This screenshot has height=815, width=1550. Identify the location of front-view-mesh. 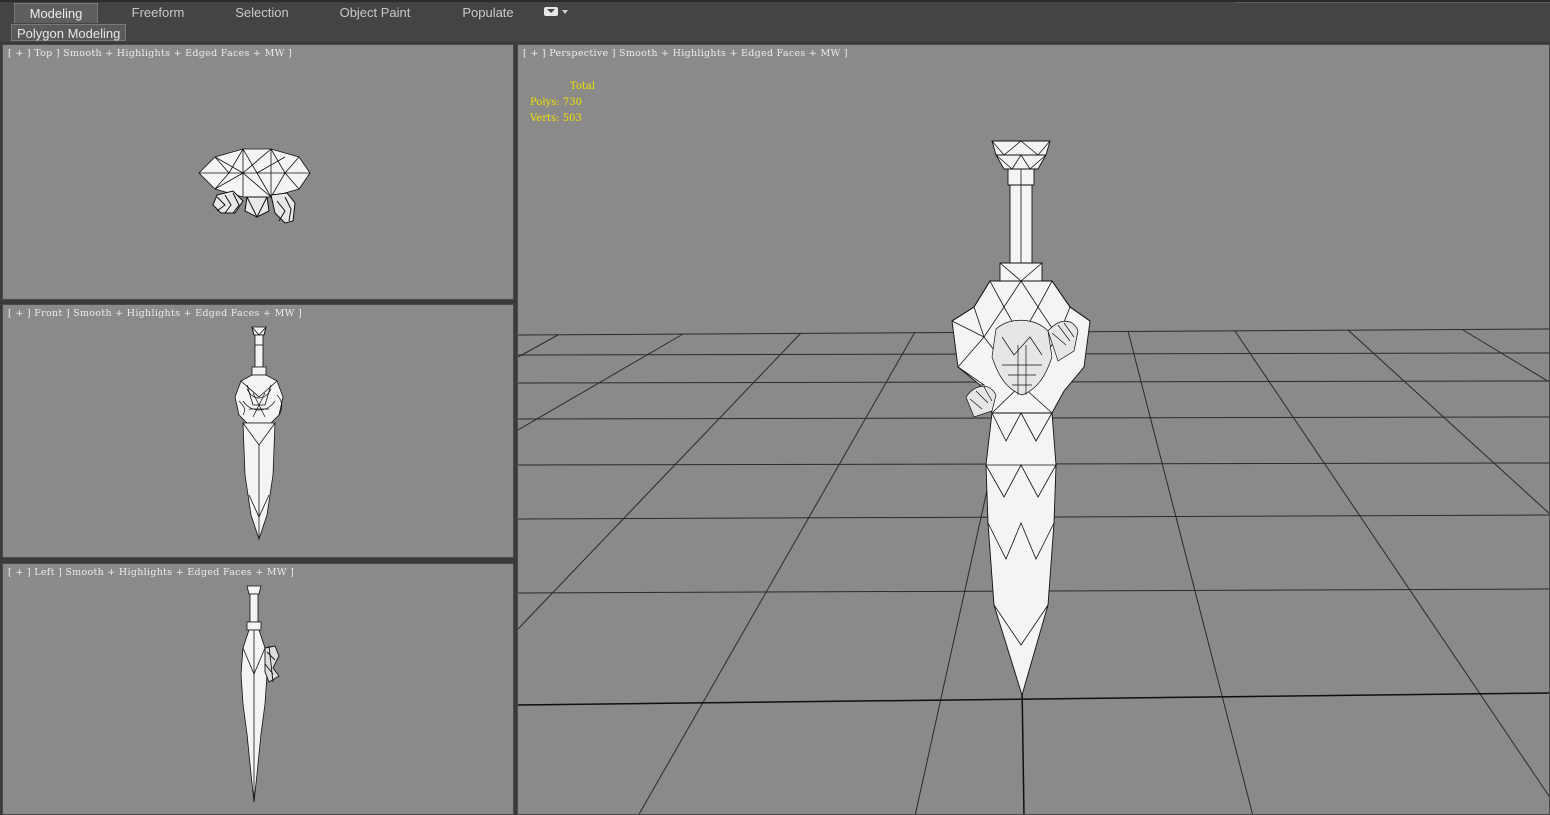
(259, 433).